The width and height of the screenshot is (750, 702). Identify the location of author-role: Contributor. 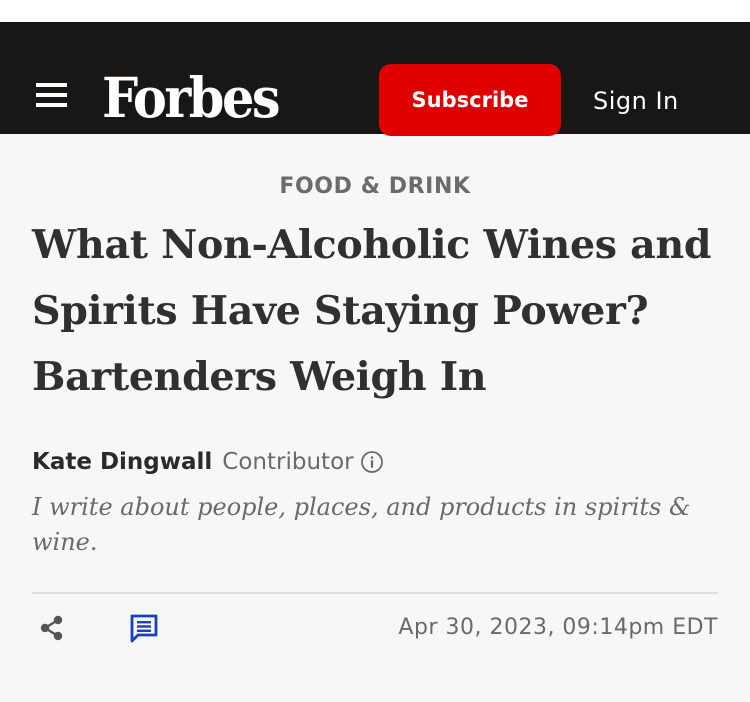
(288, 462).